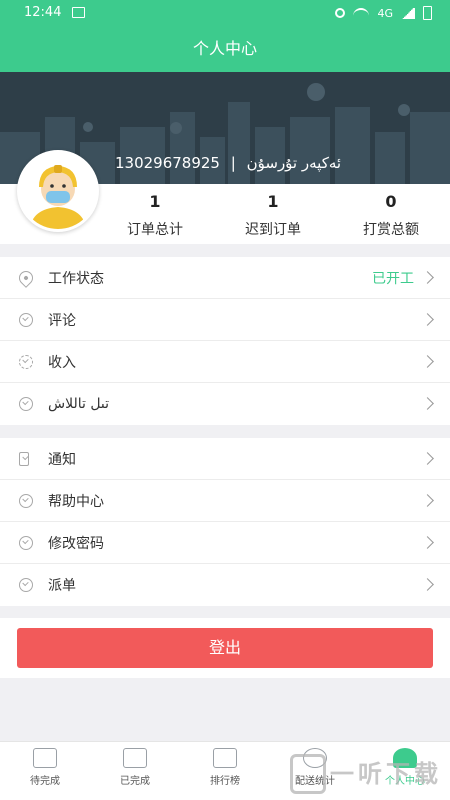  Describe the element at coordinates (225, 404) in the screenshot. I see `menu-item-language: تىل تاللاش` at that location.